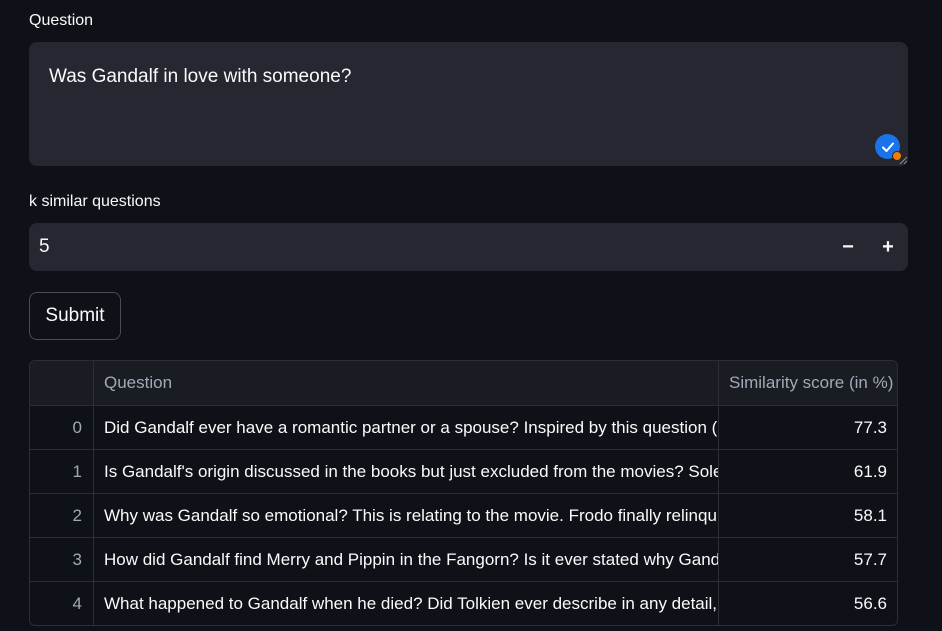 Image resolution: width=942 pixels, height=631 pixels. I want to click on table-header-row: Question Similarity score (in %), so click(463, 383).